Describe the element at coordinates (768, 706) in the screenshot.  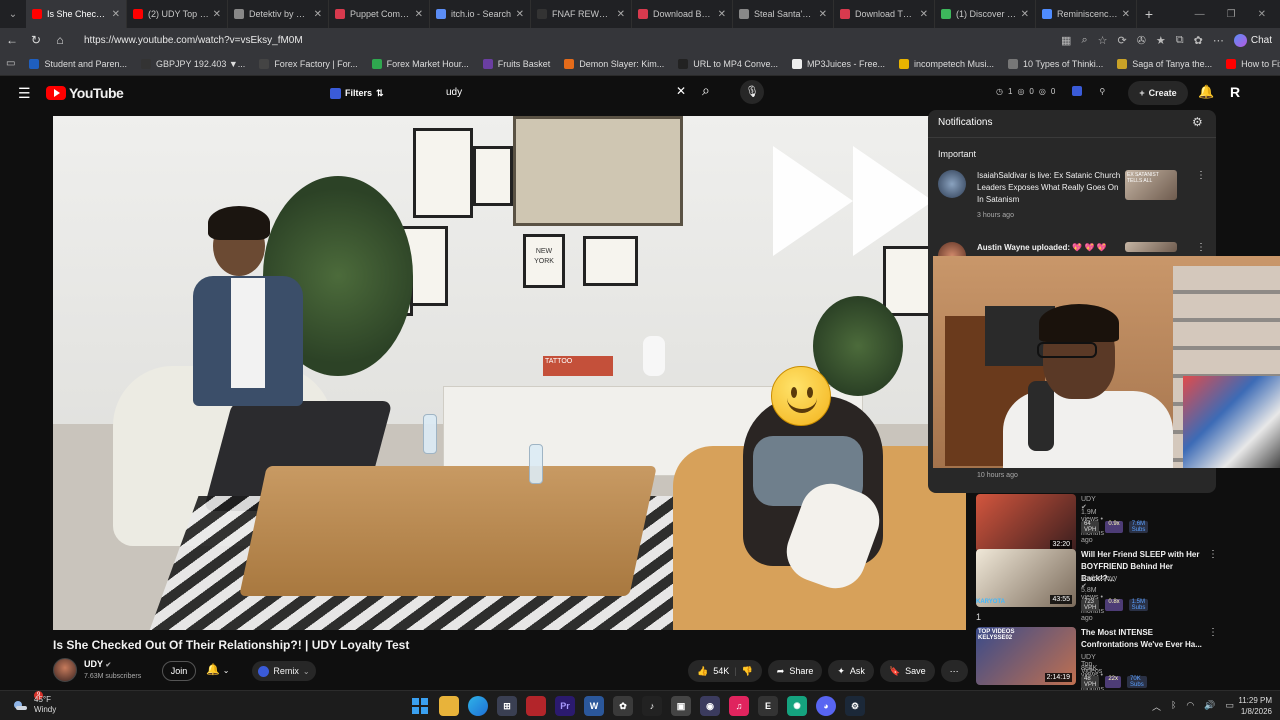
I see `epic-games-icon: E` at that location.